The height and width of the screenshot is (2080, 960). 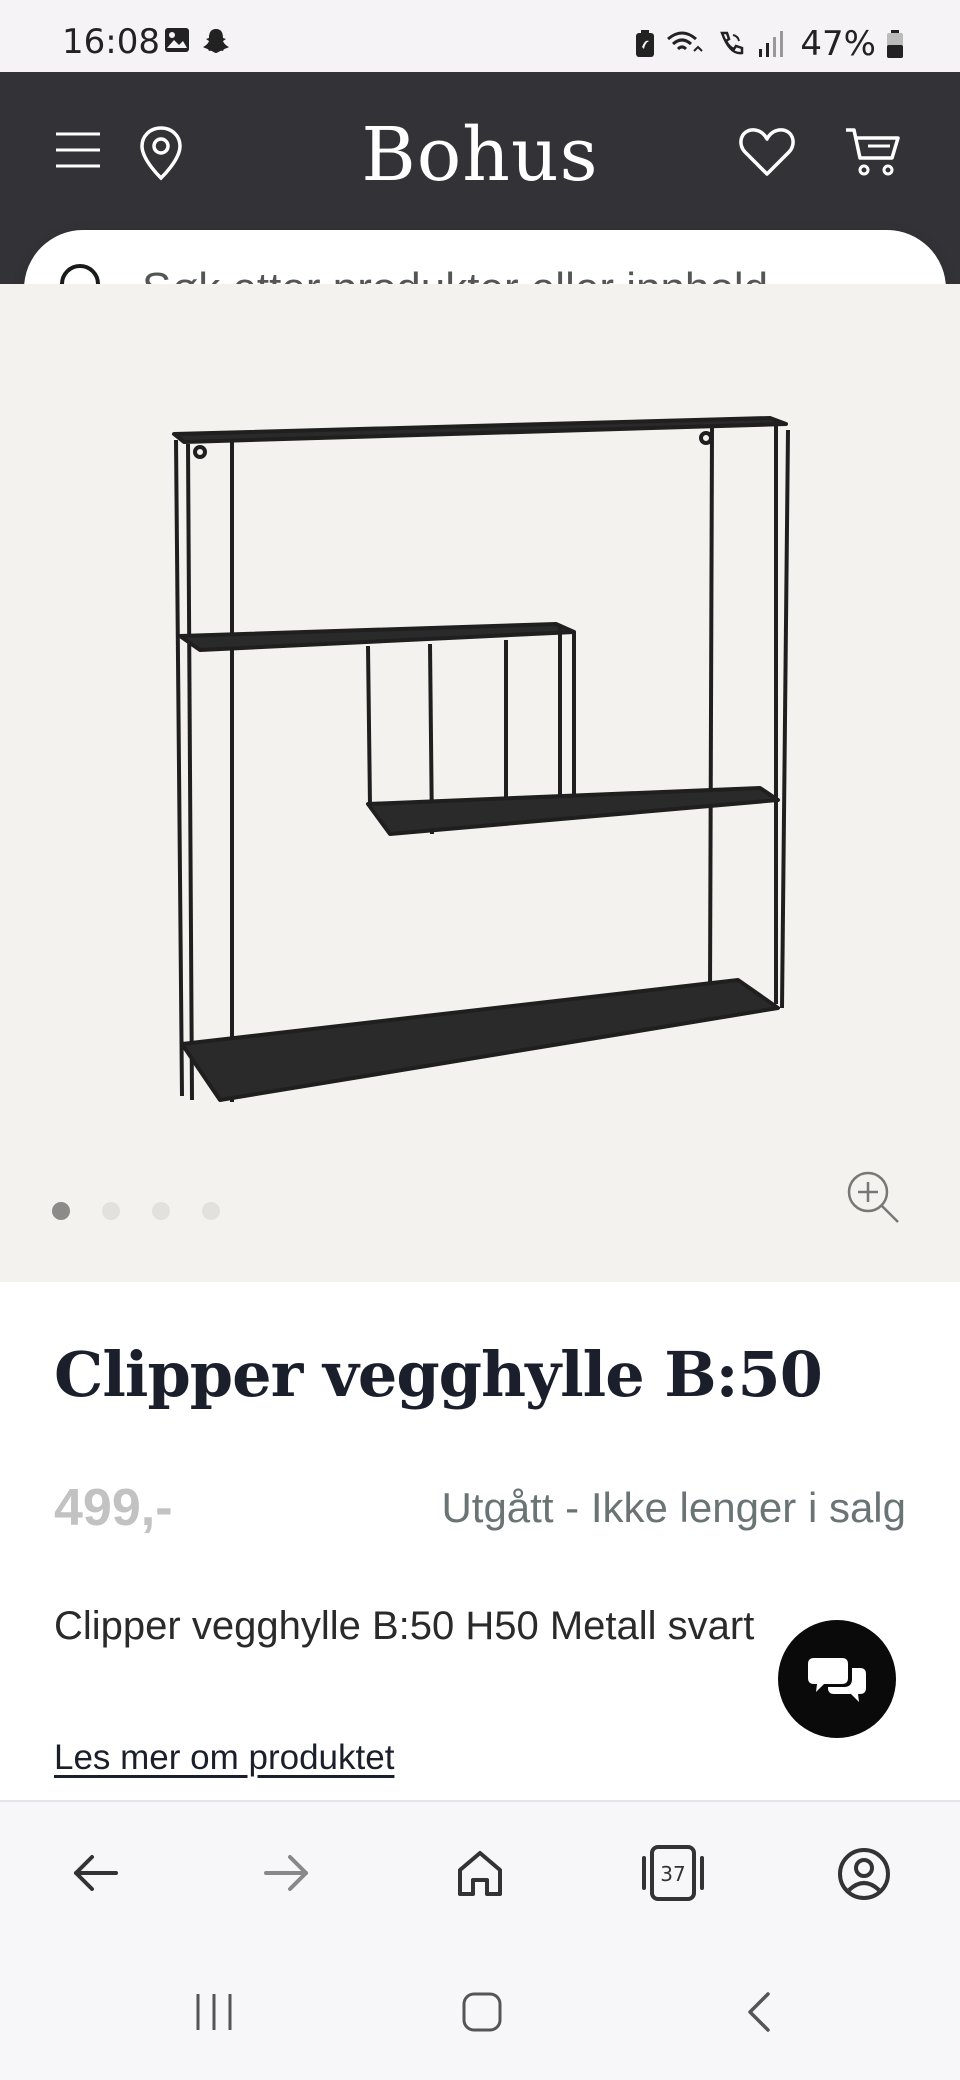 I want to click on home-icon, so click(x=480, y=1874).